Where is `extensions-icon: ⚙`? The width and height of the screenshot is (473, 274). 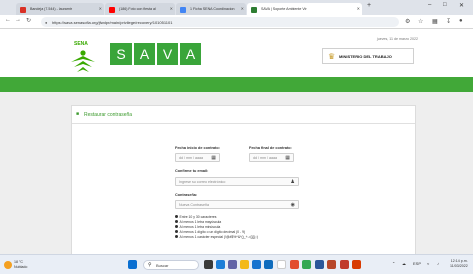 extensions-icon: ⚙ is located at coordinates (407, 21).